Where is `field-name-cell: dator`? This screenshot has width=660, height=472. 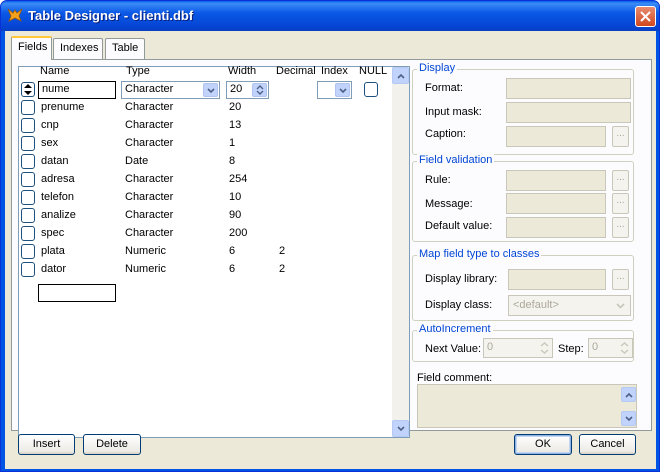 field-name-cell: dator is located at coordinates (54, 269).